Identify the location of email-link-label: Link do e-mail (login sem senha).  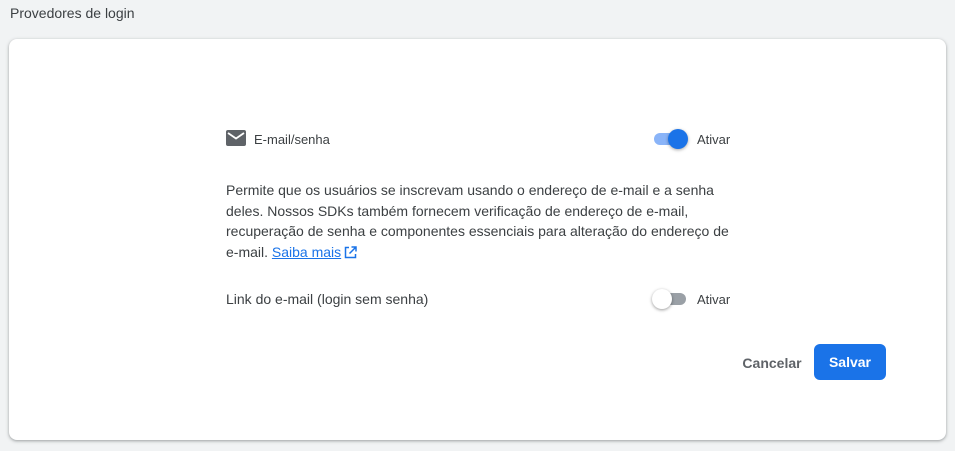
(327, 299).